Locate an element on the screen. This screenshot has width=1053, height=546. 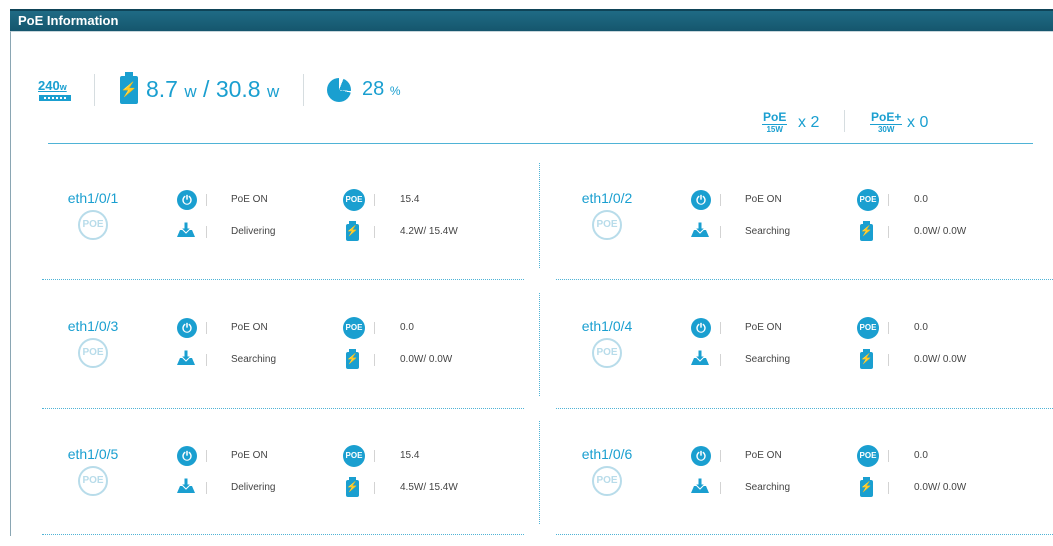
poe-delivery-status: Delivering is located at coordinates (253, 231).